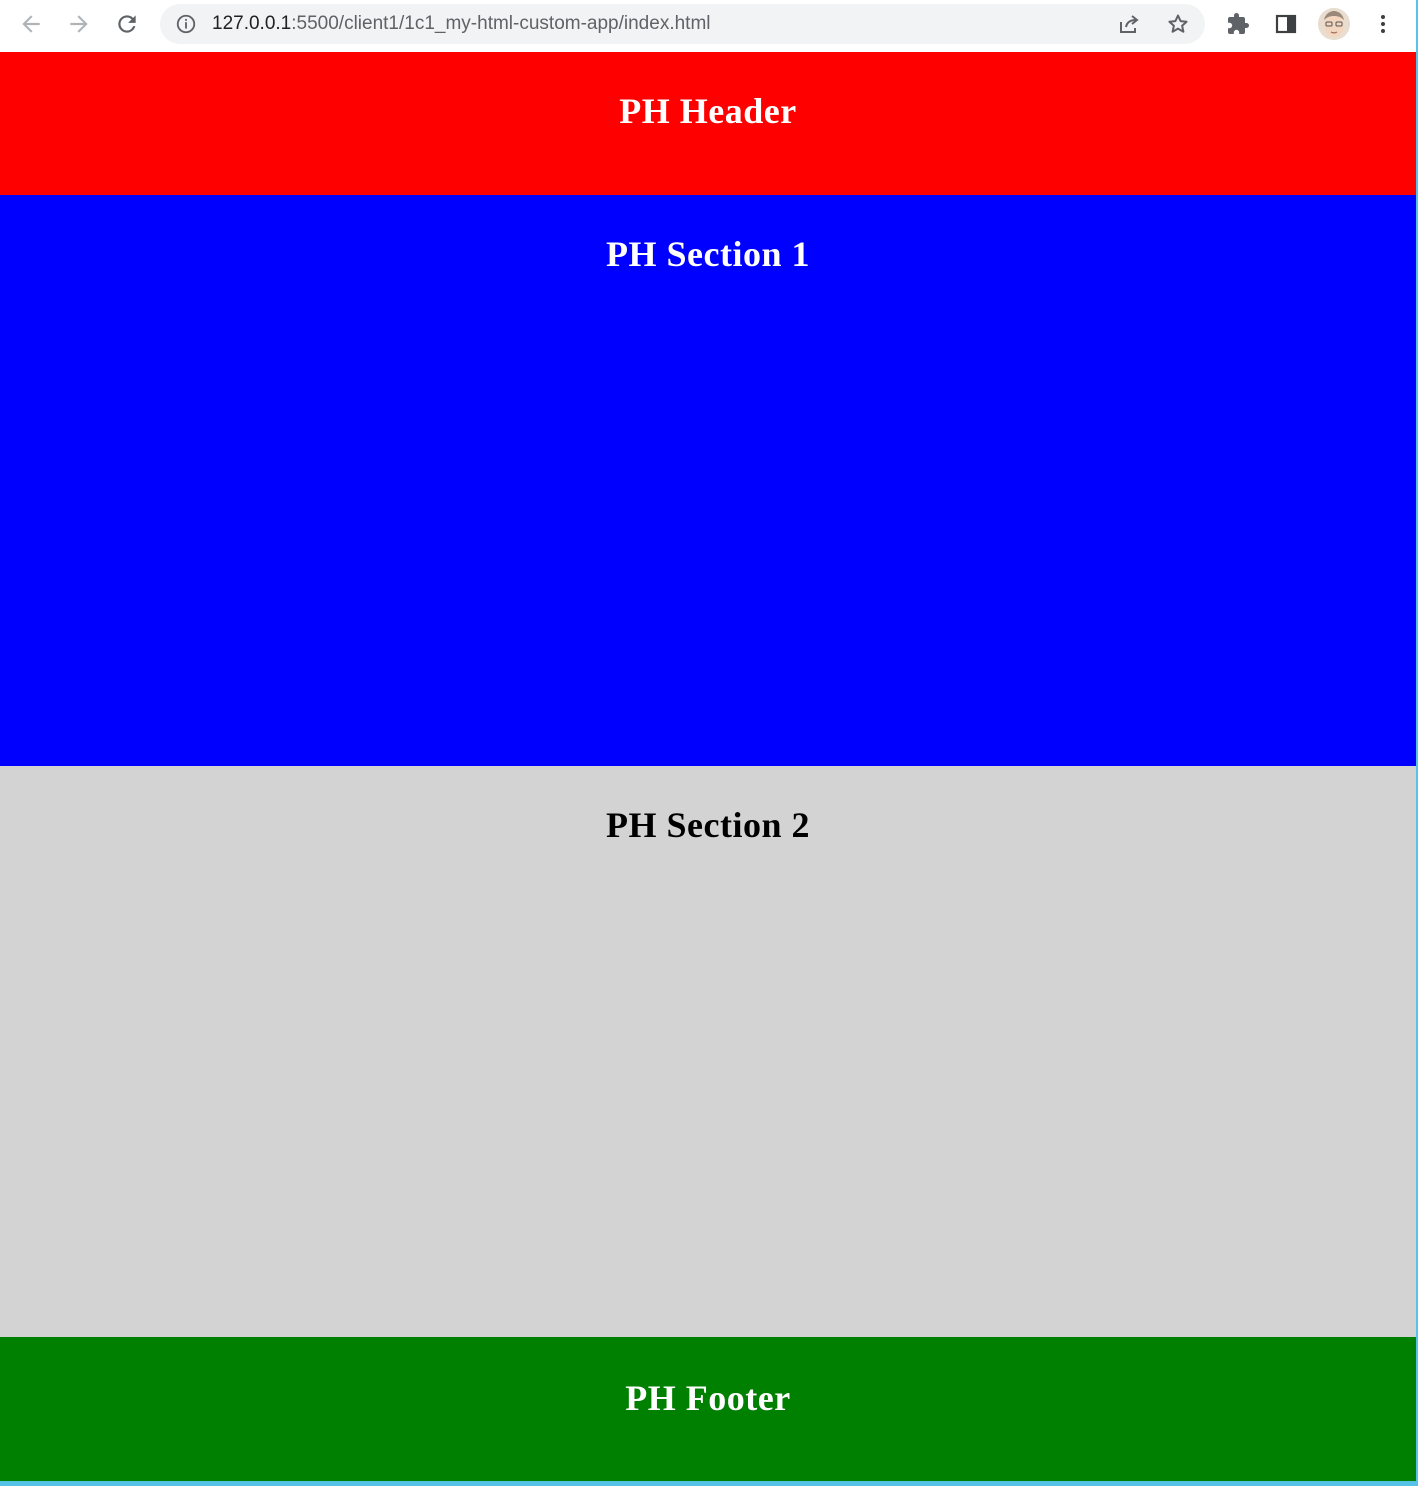  I want to click on reload-icon, so click(127, 24).